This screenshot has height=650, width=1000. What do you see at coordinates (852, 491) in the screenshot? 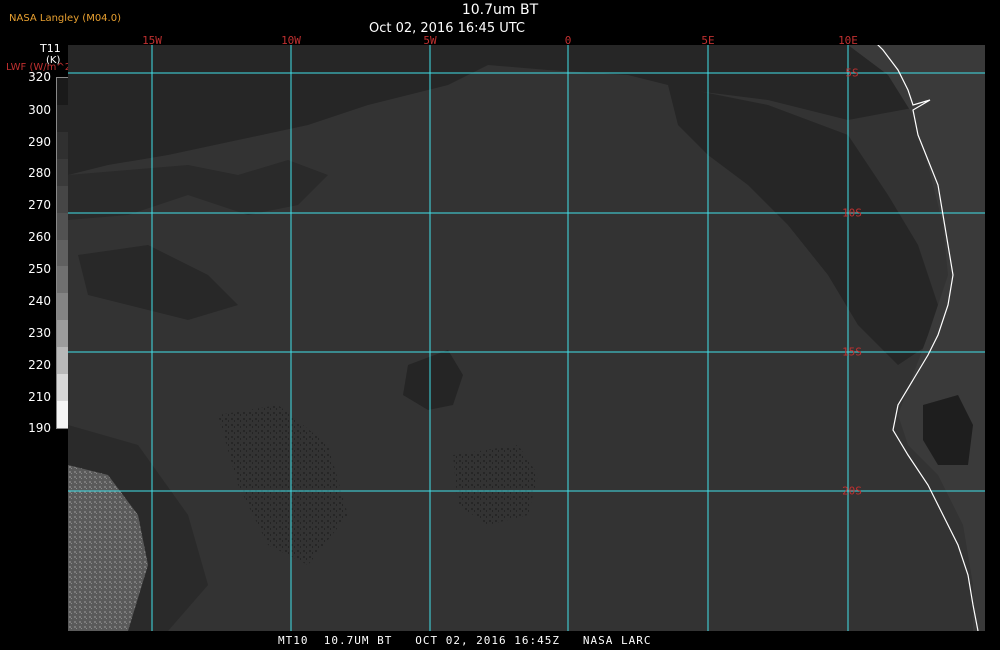
I see `latitude-label: 20S` at bounding box center [852, 491].